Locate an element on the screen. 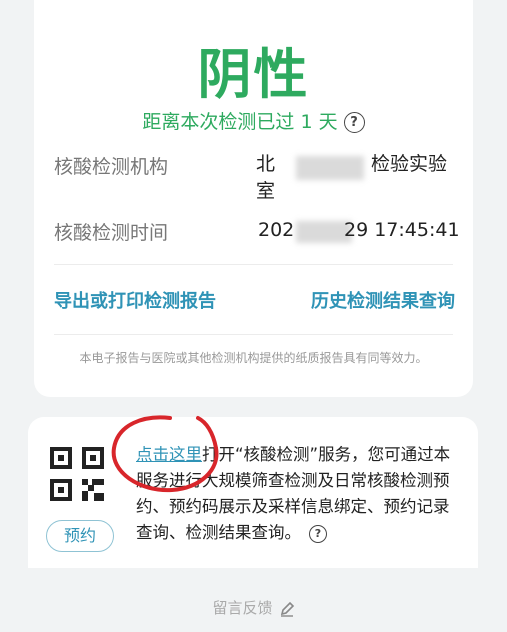 The image size is (507, 632). book-button: 预约 is located at coordinates (80, 536).